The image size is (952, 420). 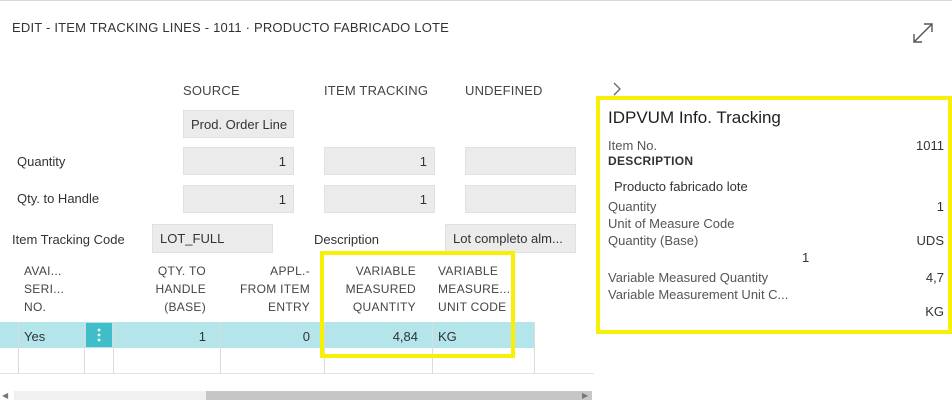 I want to click on grid-header-line: ENTRY, so click(x=289, y=307).